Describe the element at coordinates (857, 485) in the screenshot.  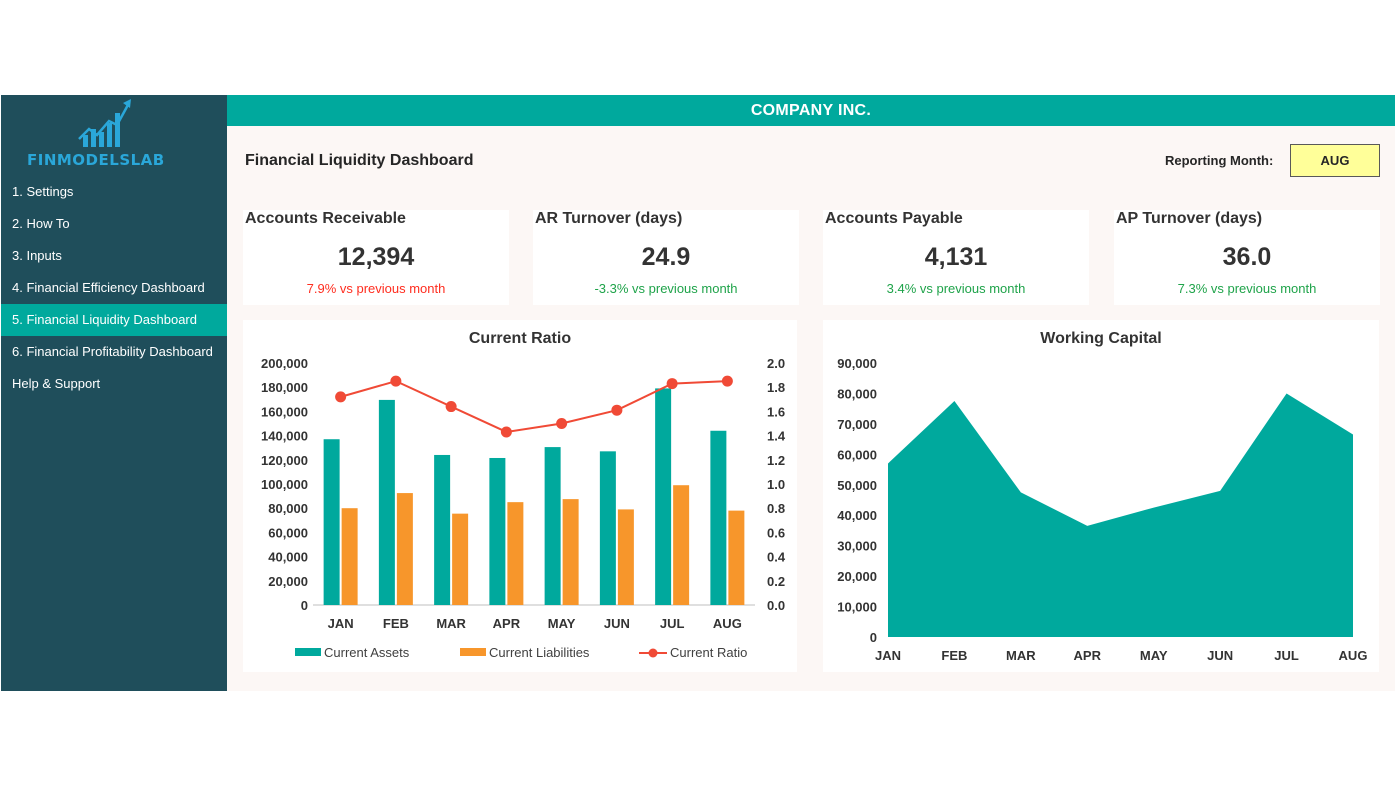
I see `y-tick-label: 50,000` at that location.